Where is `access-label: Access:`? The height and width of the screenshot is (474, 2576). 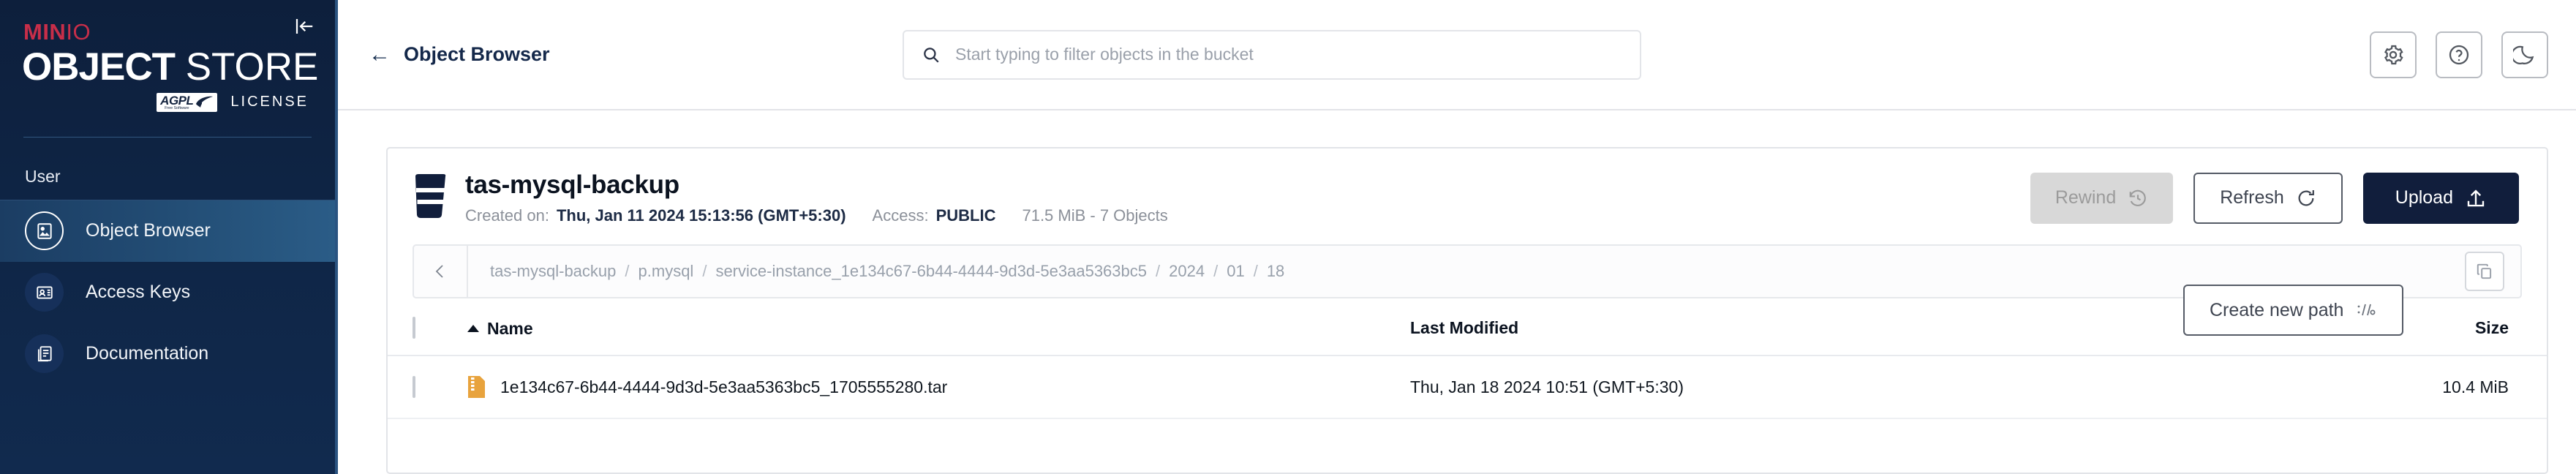
access-label: Access: is located at coordinates (900, 215).